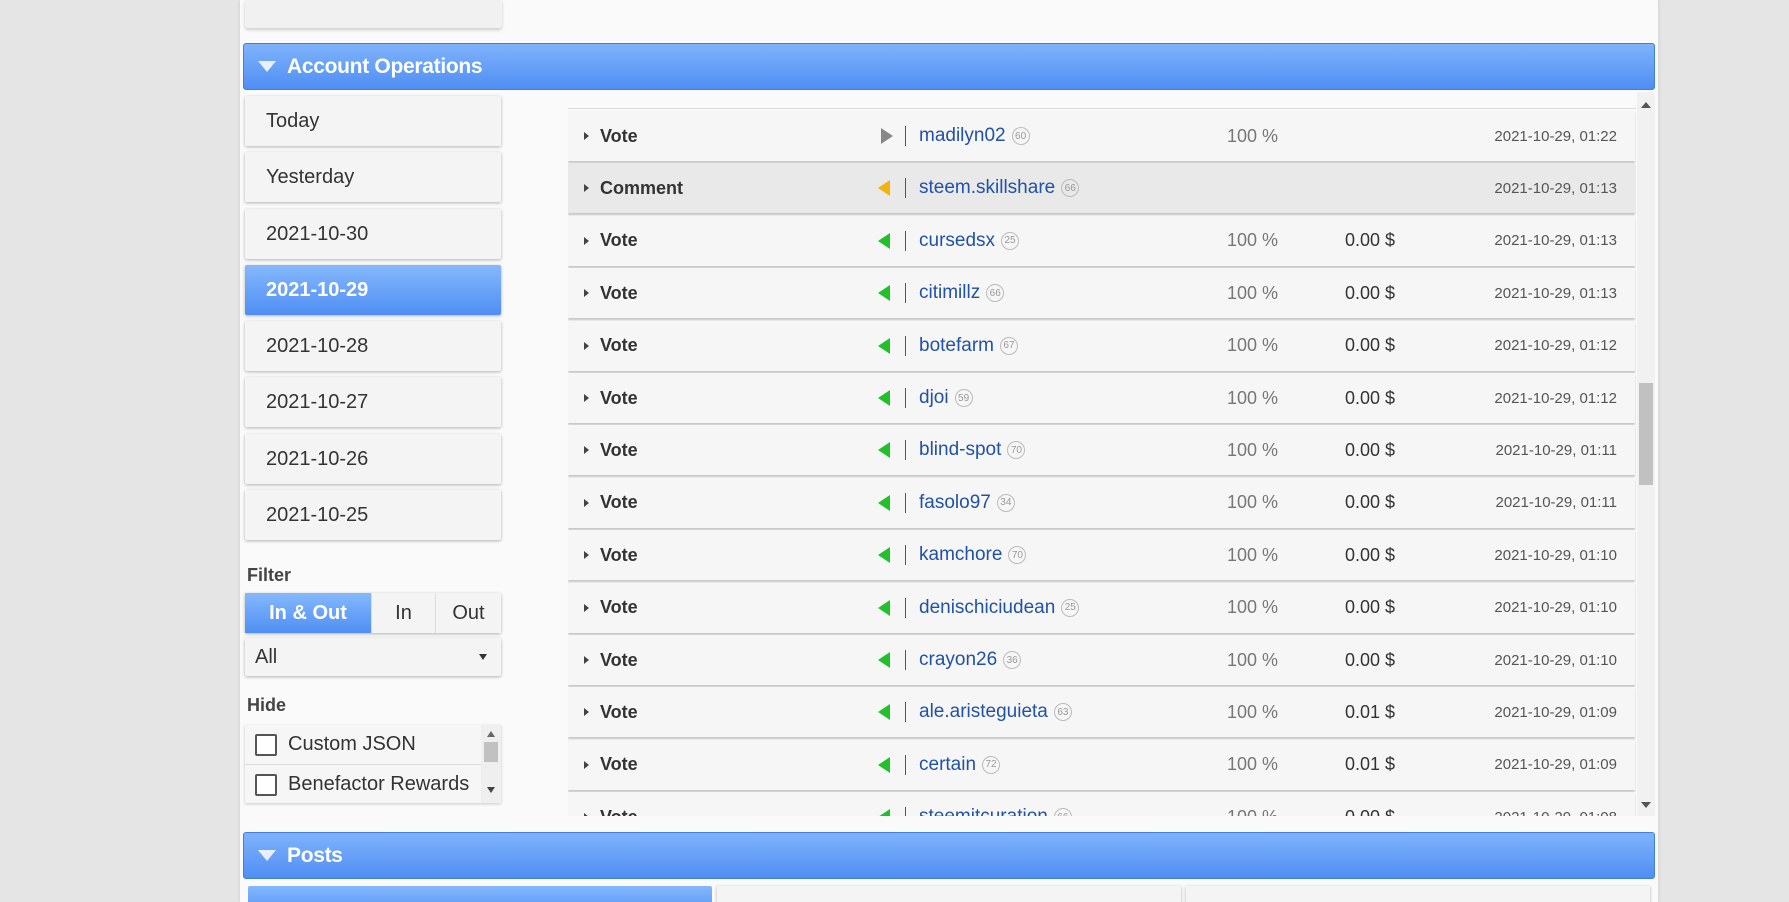 The width and height of the screenshot is (1789, 902). Describe the element at coordinates (480, 894) in the screenshot. I see `posts-tab-active` at that location.